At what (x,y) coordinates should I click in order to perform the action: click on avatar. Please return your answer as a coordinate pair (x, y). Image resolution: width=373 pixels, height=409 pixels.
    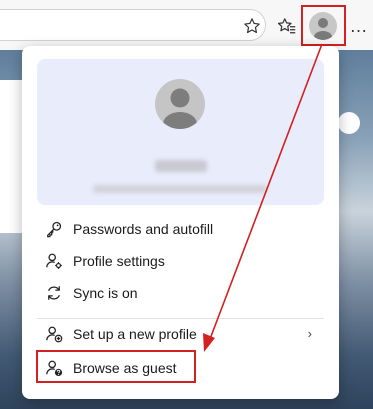
    Looking at the image, I should click on (180, 104).